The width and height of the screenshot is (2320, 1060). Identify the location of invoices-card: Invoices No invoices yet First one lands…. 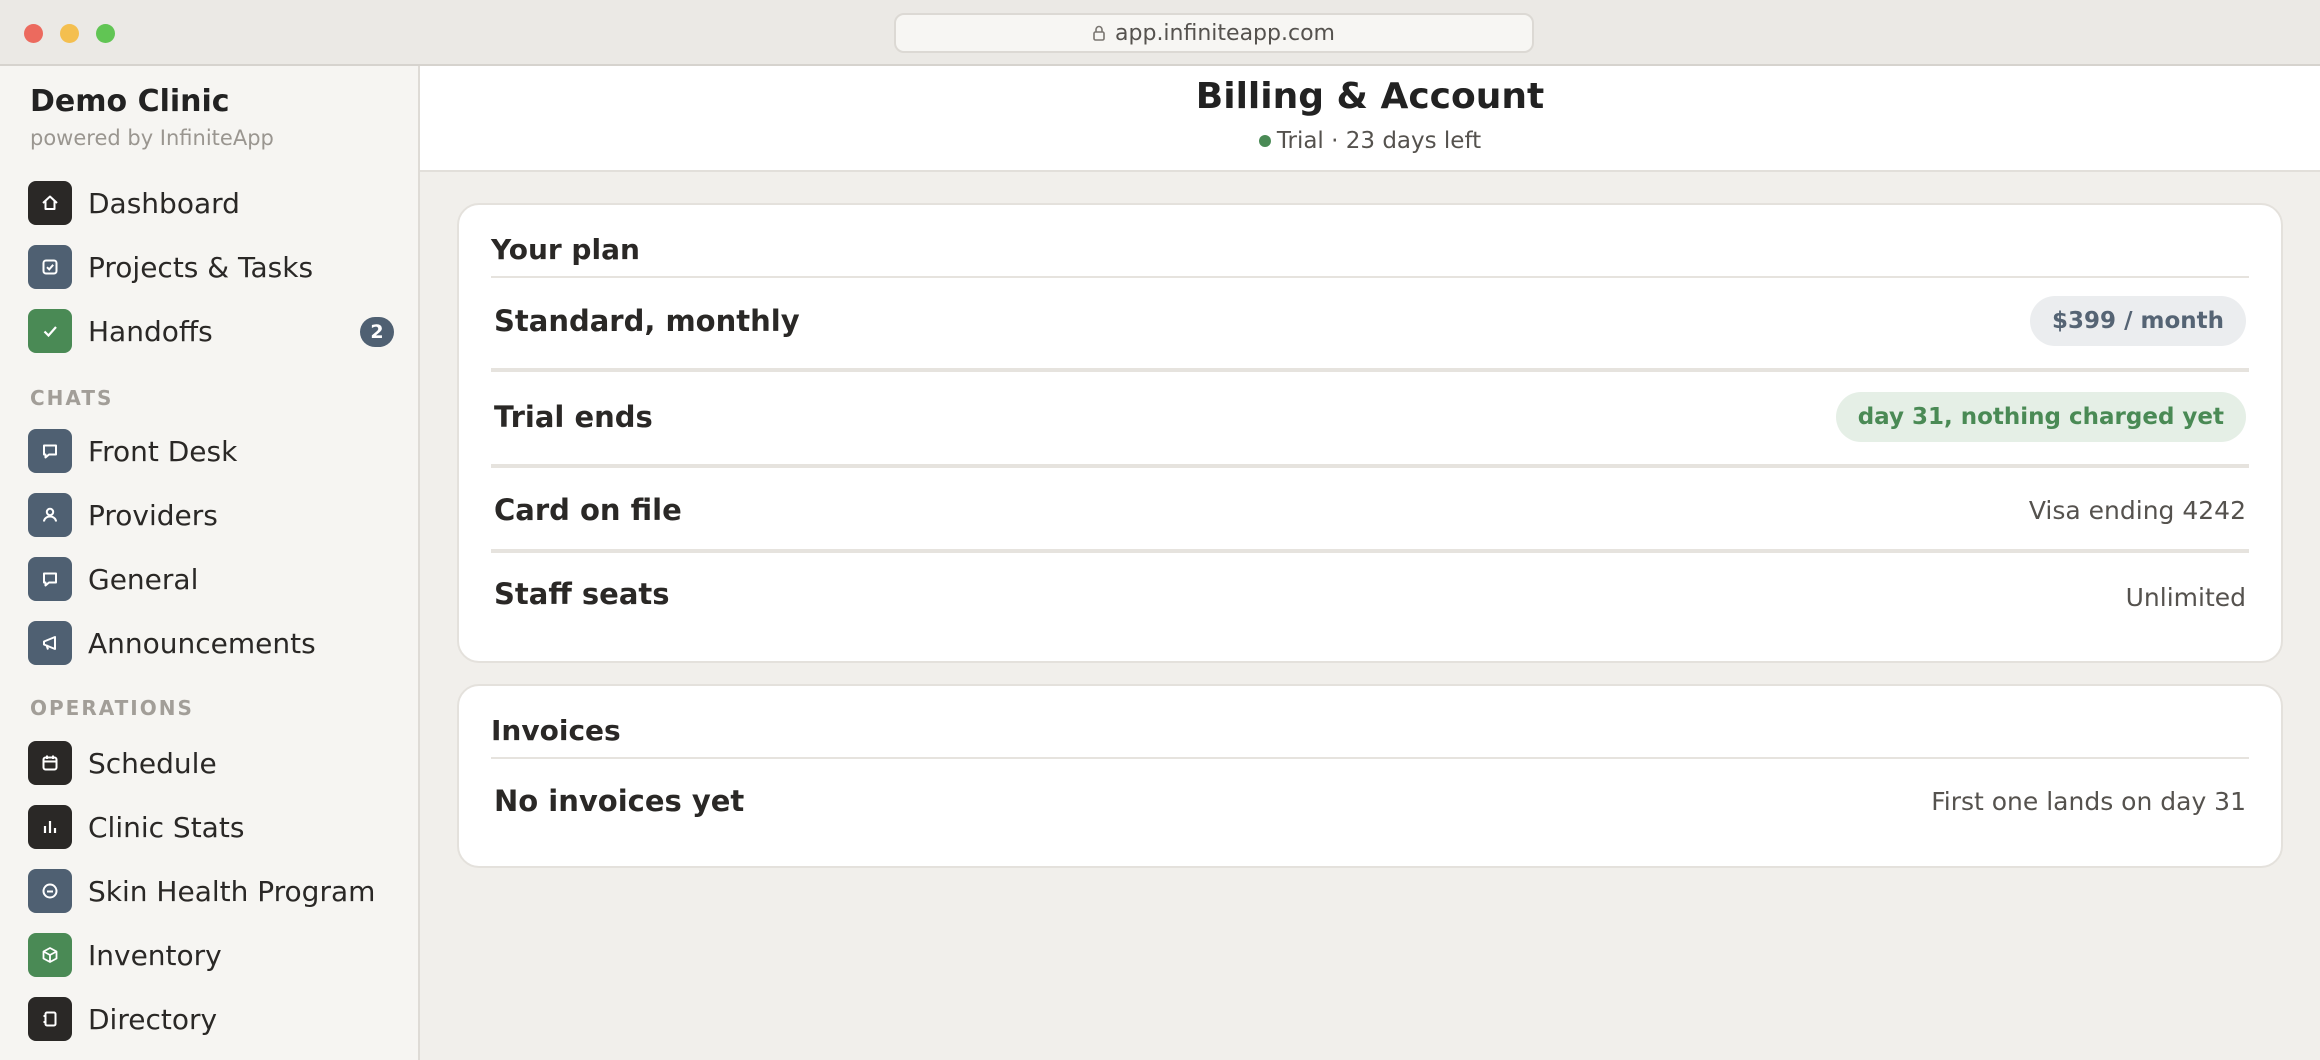
(1370, 776).